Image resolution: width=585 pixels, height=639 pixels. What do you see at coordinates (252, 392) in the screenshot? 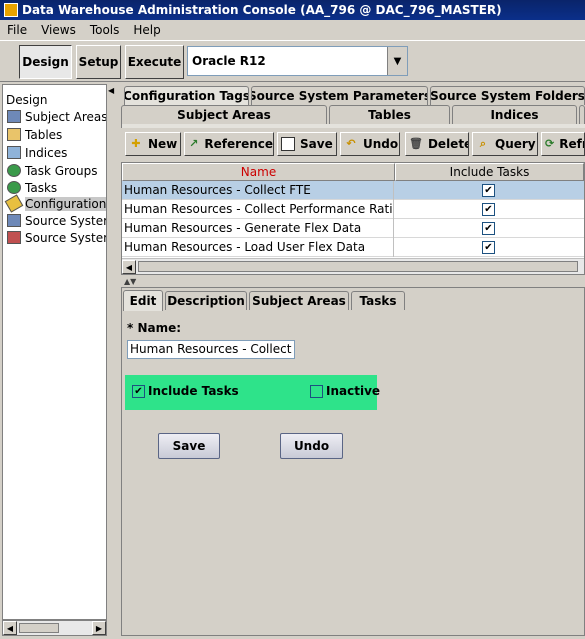
I see `flags-panel: ✔ Include Tasks Inactive` at bounding box center [252, 392].